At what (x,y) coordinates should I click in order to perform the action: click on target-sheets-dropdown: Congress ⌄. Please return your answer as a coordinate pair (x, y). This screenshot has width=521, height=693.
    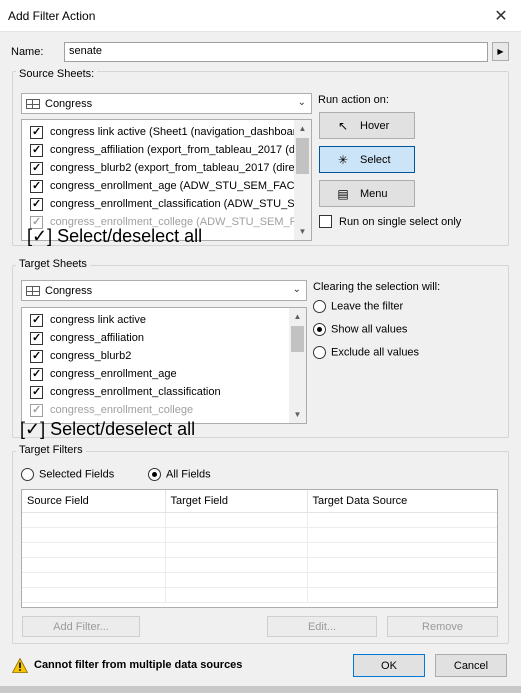
    Looking at the image, I should click on (164, 290).